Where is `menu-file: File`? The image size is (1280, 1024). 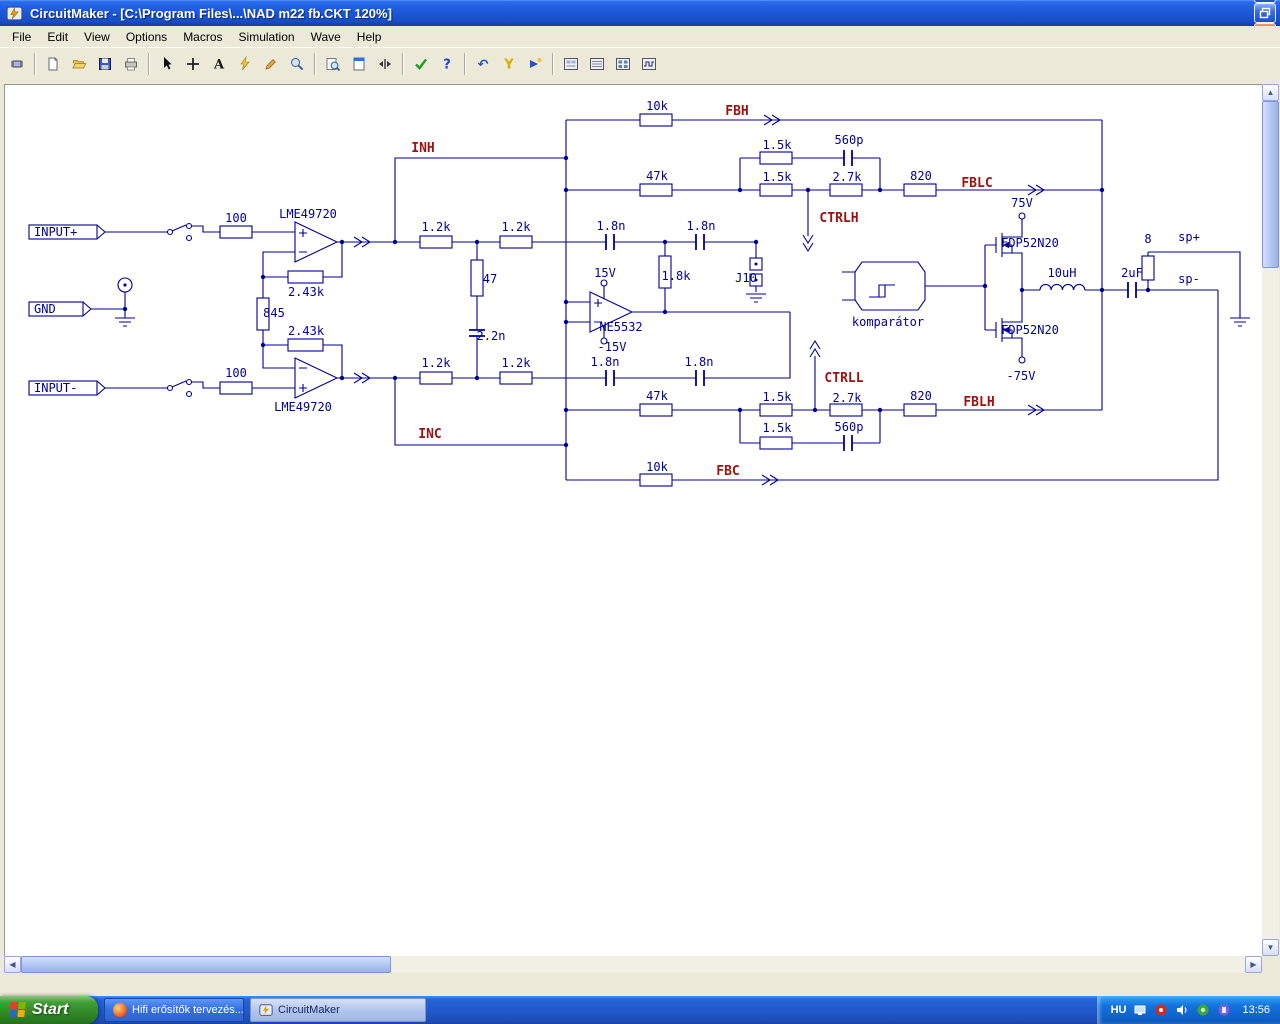 menu-file: File is located at coordinates (21, 37).